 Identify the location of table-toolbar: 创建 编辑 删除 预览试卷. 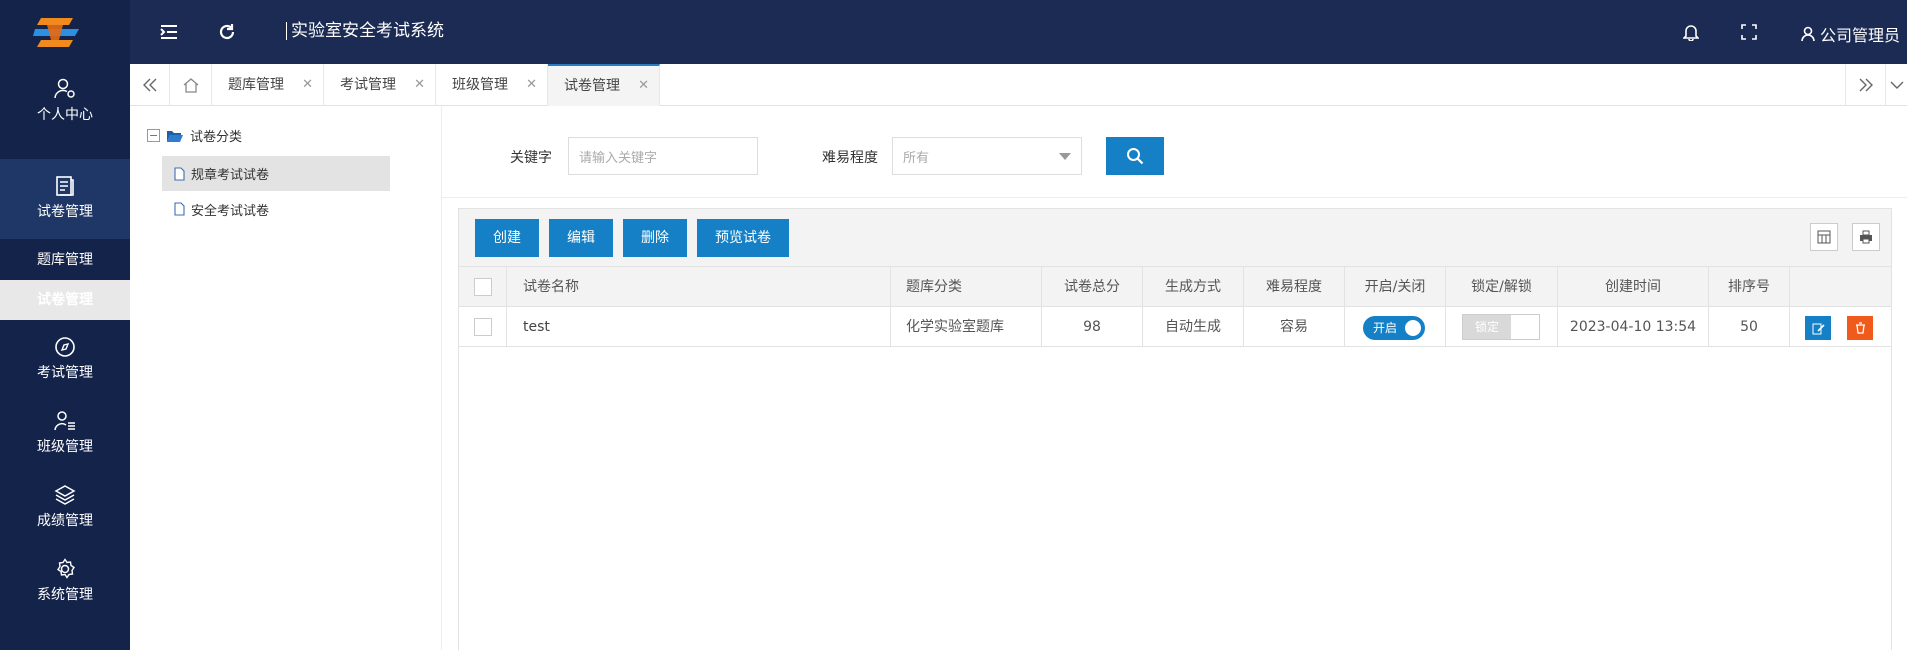
(1175, 238).